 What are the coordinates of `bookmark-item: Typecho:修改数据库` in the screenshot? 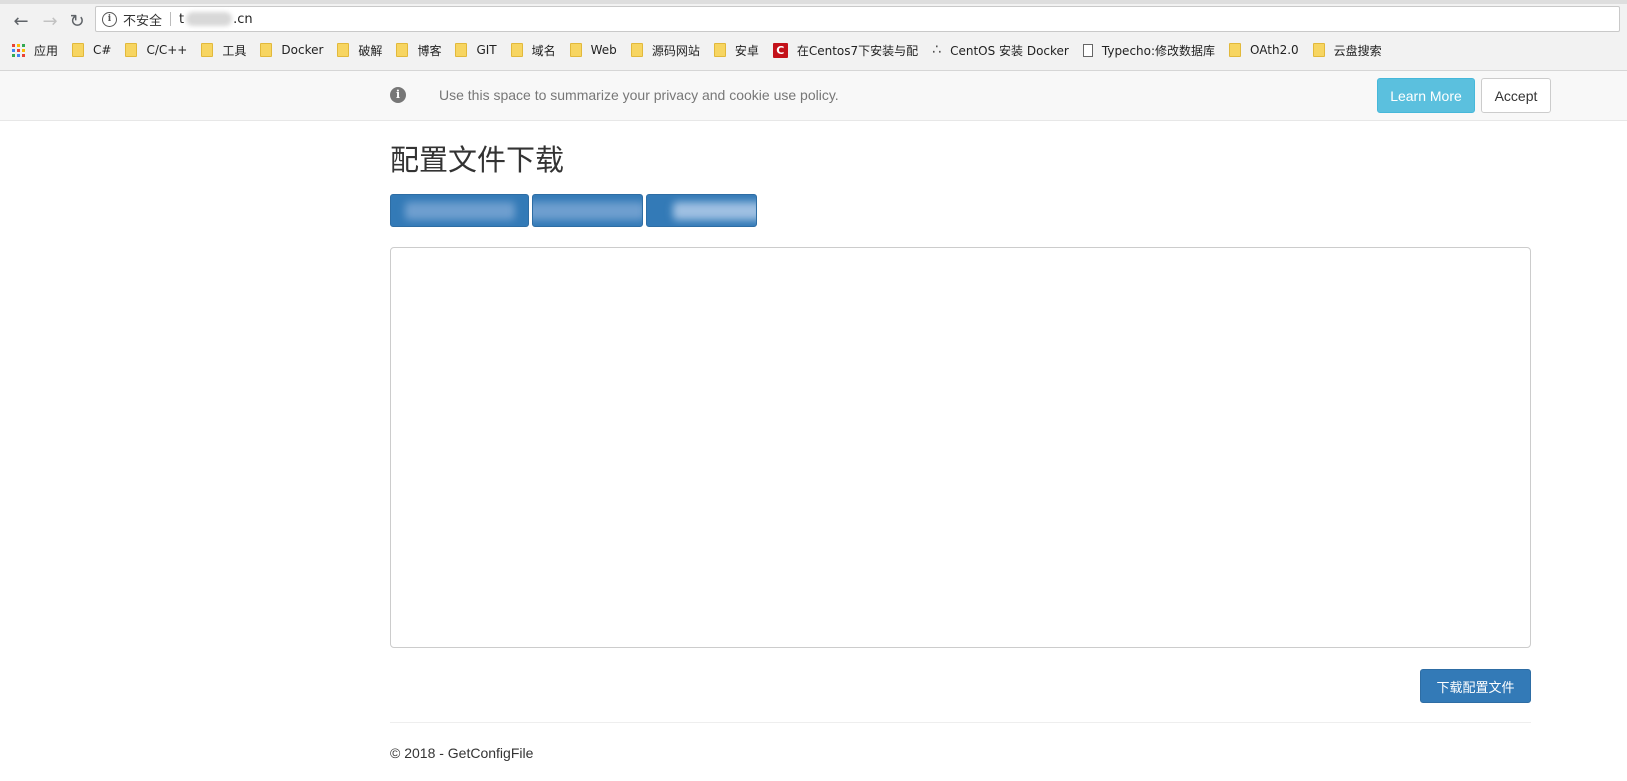 It's located at (1149, 50).